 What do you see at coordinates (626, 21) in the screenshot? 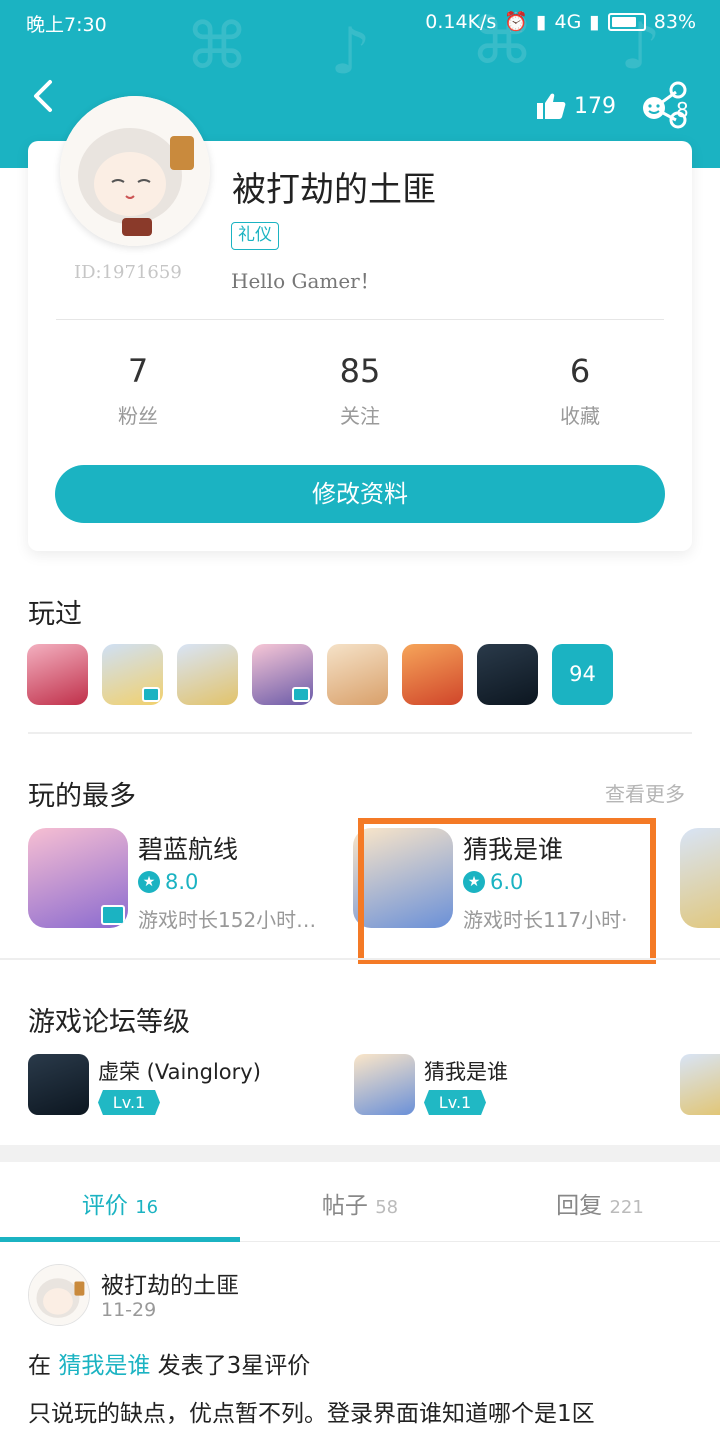
I see `battery-icon` at bounding box center [626, 21].